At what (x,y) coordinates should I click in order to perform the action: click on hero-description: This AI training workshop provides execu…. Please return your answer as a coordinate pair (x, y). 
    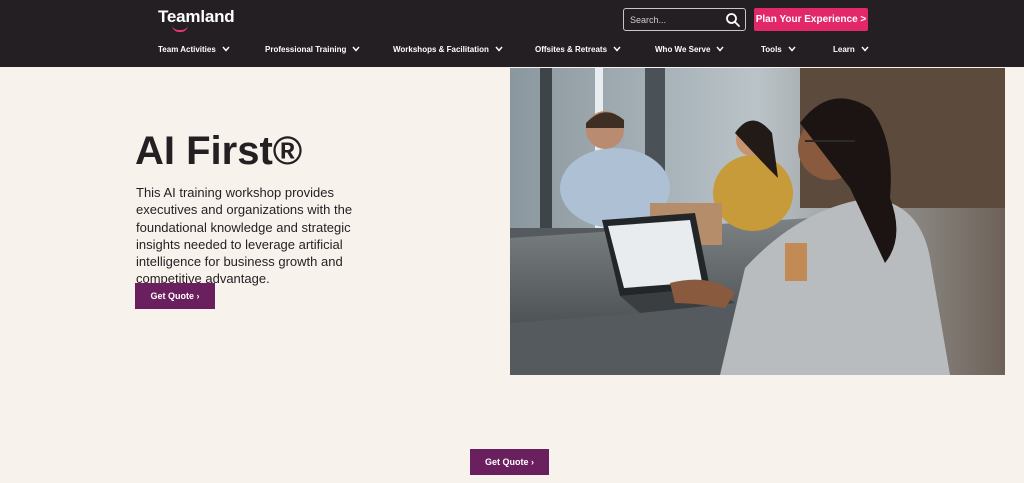
    Looking at the image, I should click on (244, 236).